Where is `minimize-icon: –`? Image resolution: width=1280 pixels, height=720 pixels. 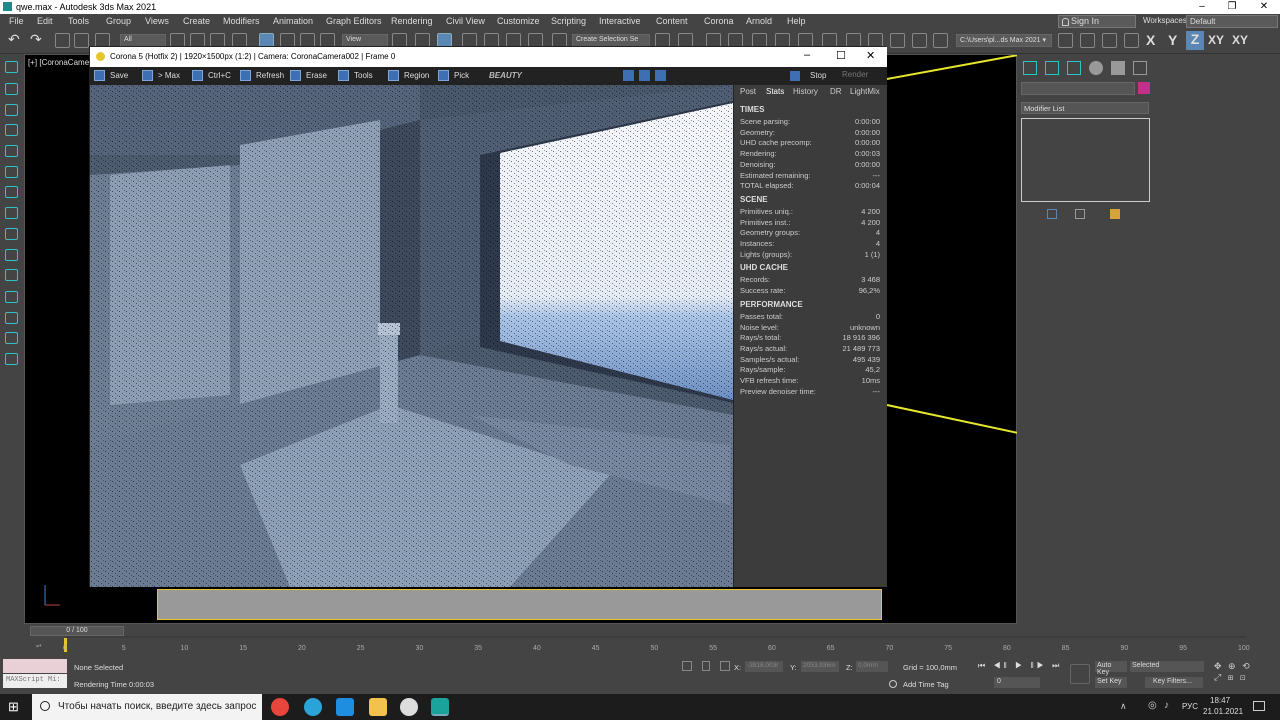 minimize-icon: – is located at coordinates (1202, 7).